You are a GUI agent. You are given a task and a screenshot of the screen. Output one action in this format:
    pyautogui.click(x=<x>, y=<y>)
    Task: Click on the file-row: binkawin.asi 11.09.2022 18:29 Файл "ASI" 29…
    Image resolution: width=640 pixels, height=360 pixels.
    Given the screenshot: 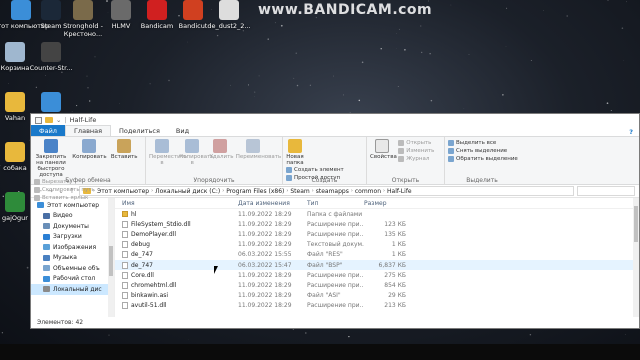 What is the action you would take?
    pyautogui.click(x=377, y=296)
    